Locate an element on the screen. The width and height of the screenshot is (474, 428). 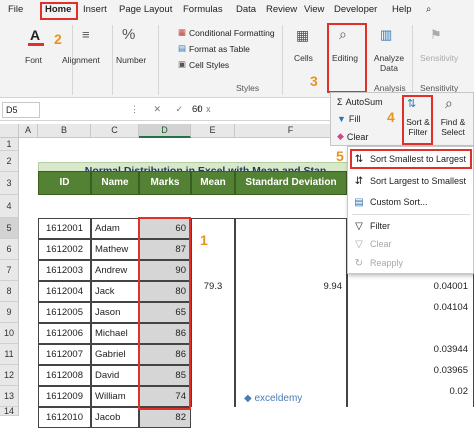
autosum-button: Σ AutoSum is located at coordinates (360, 102).